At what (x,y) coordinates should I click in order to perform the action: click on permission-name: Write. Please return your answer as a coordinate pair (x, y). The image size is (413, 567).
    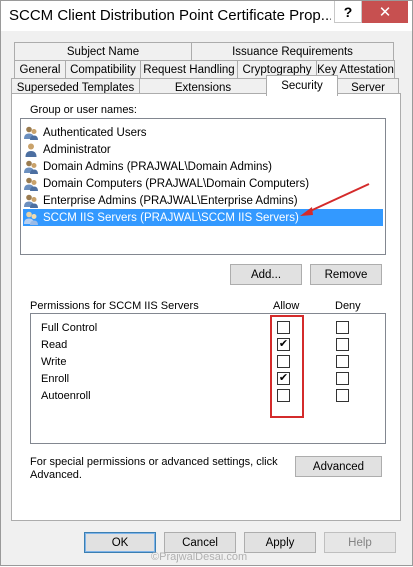
    Looking at the image, I should click on (54, 362).